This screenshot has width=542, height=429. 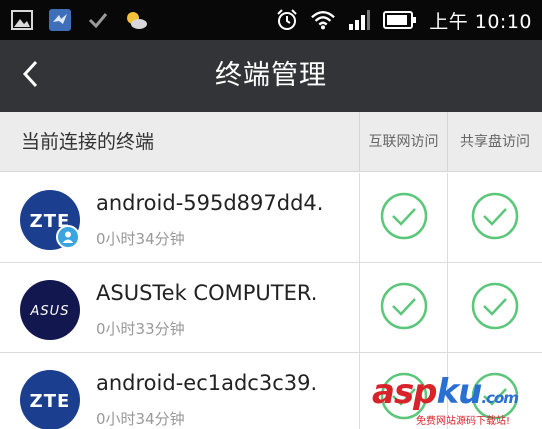 I want to click on watermark-tagline: 免费网站源码下载站!, so click(x=463, y=421).